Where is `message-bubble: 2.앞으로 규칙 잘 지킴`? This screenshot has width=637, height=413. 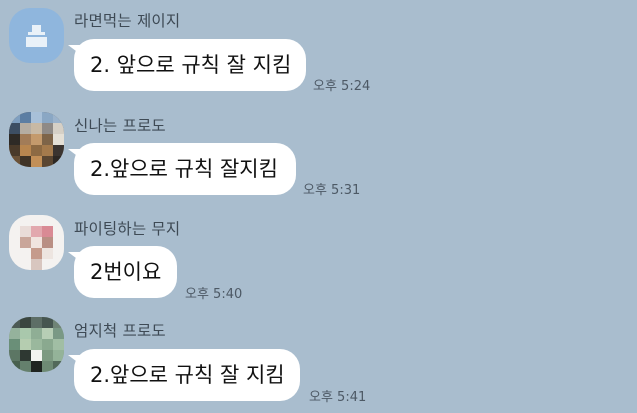
message-bubble: 2.앞으로 규칙 잘 지킴 is located at coordinates (184, 375).